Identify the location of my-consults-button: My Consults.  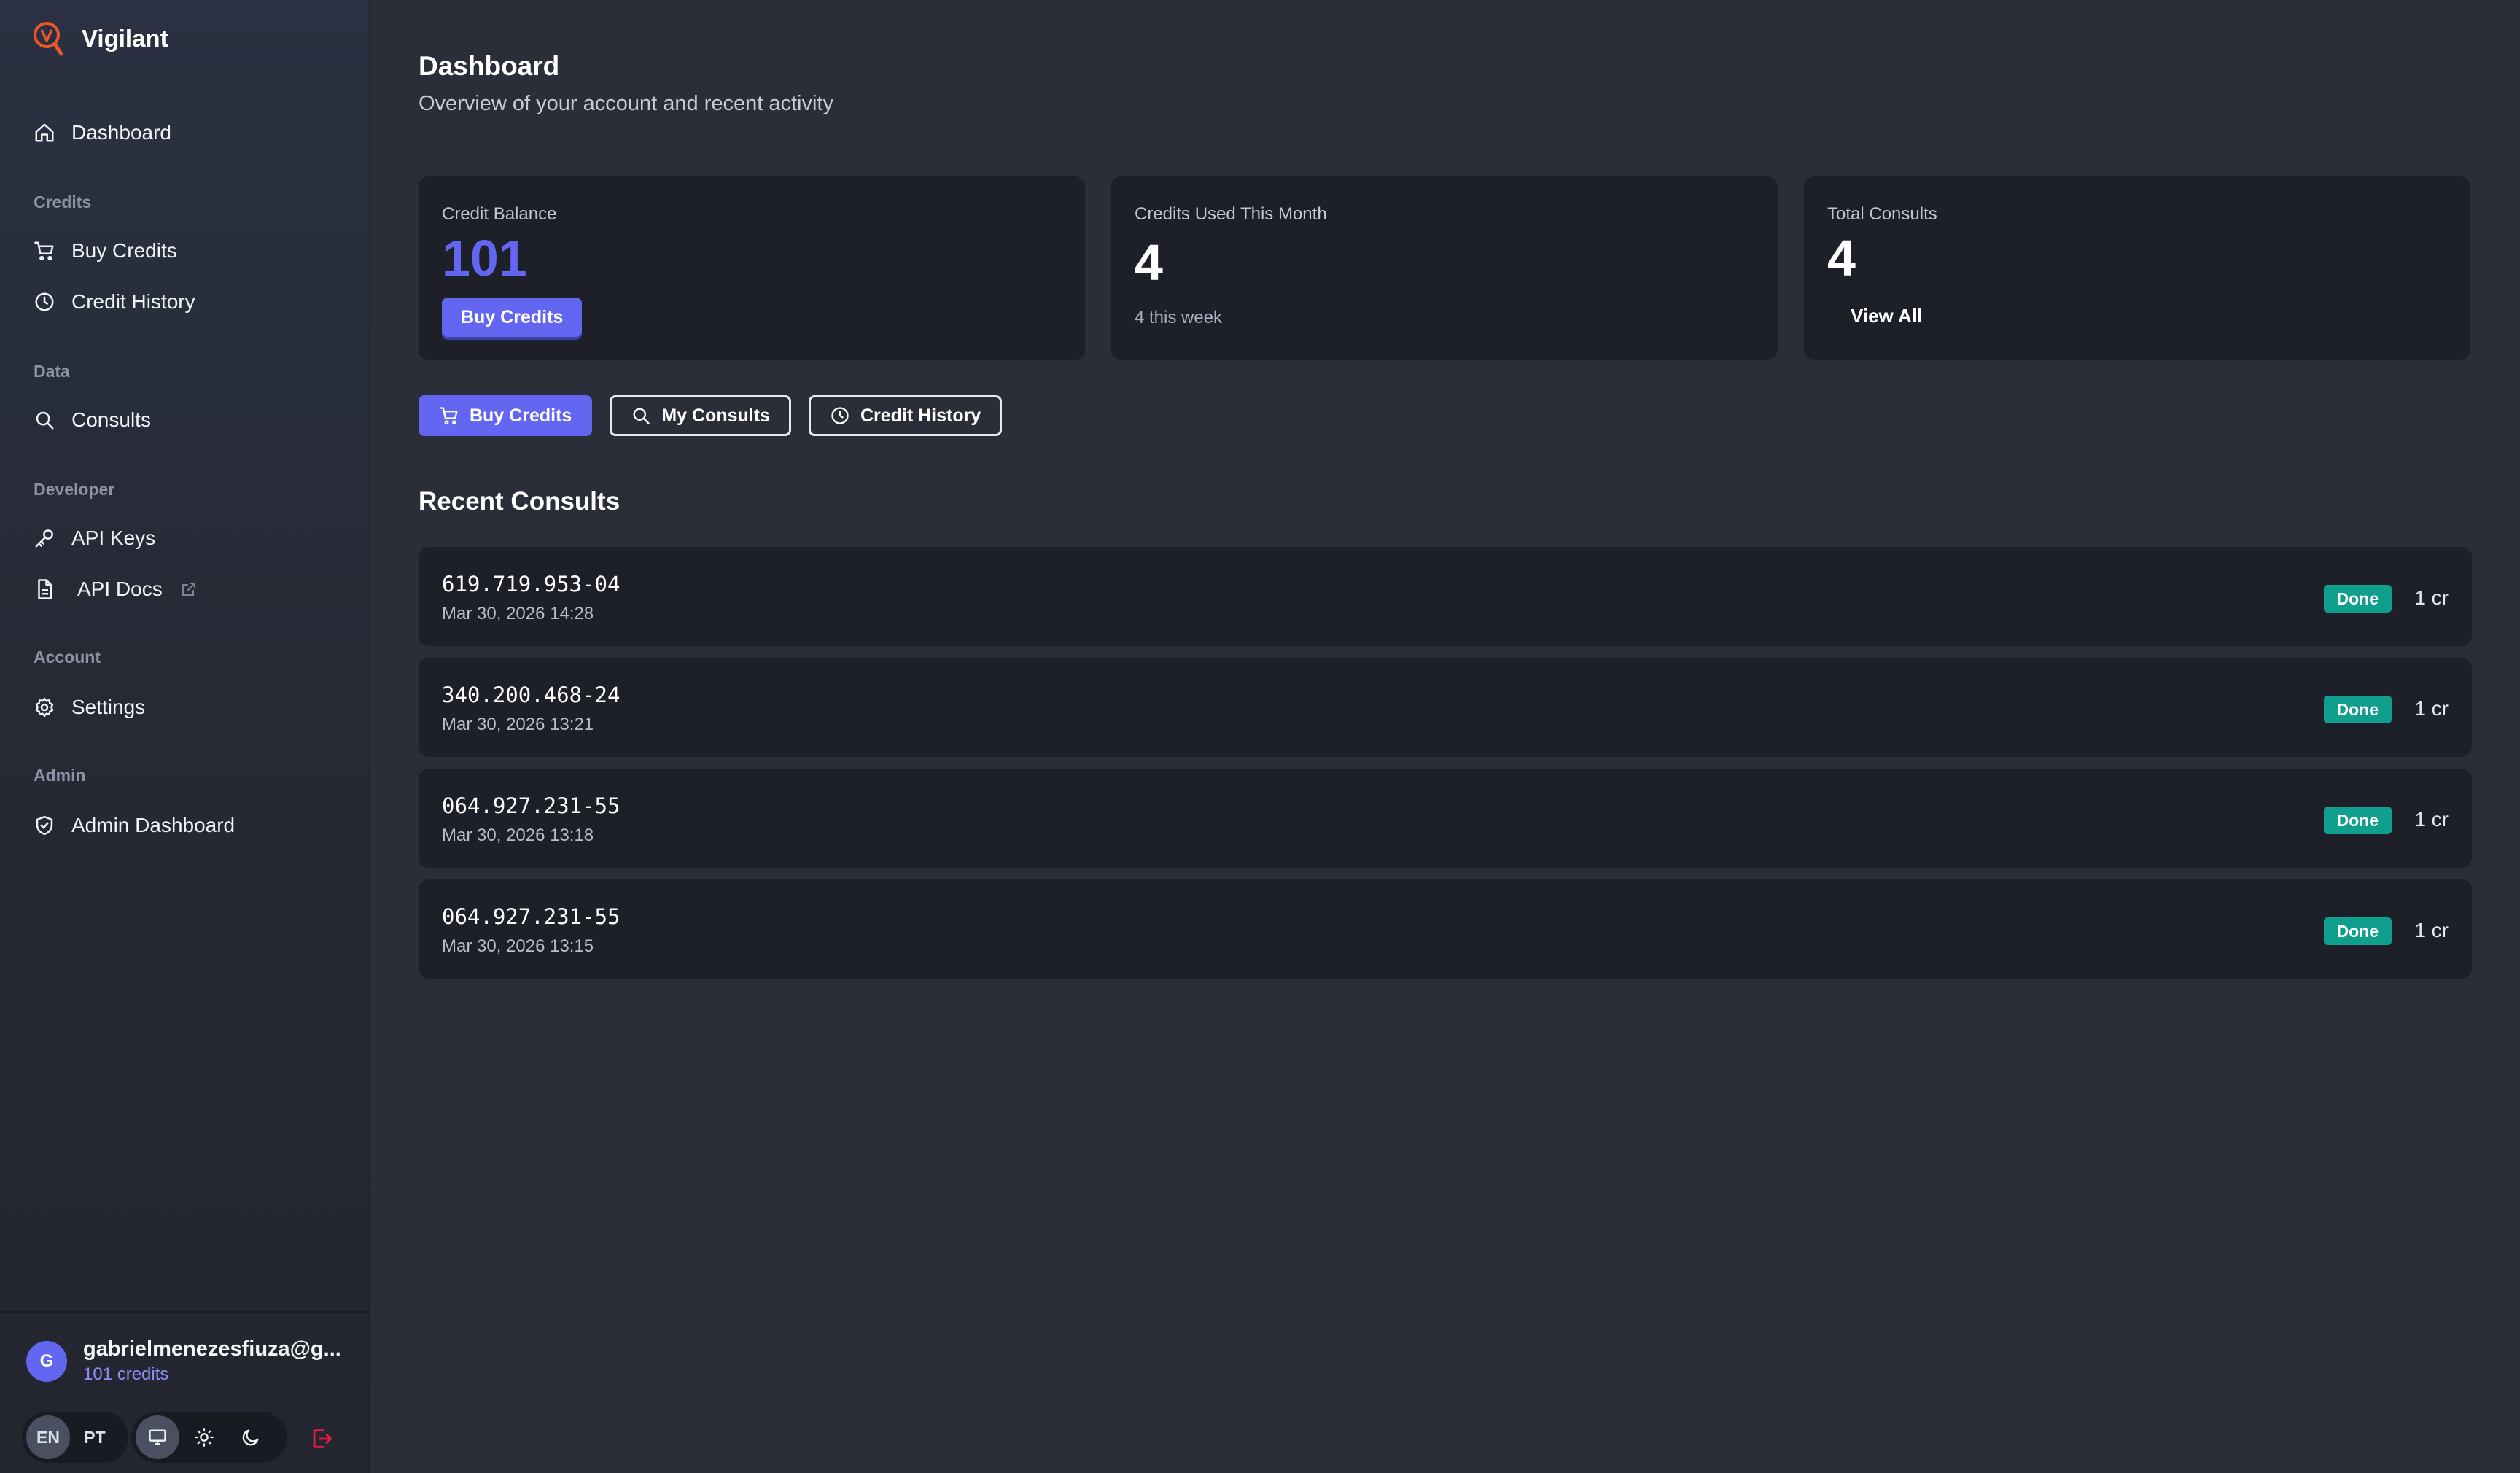
(700, 415).